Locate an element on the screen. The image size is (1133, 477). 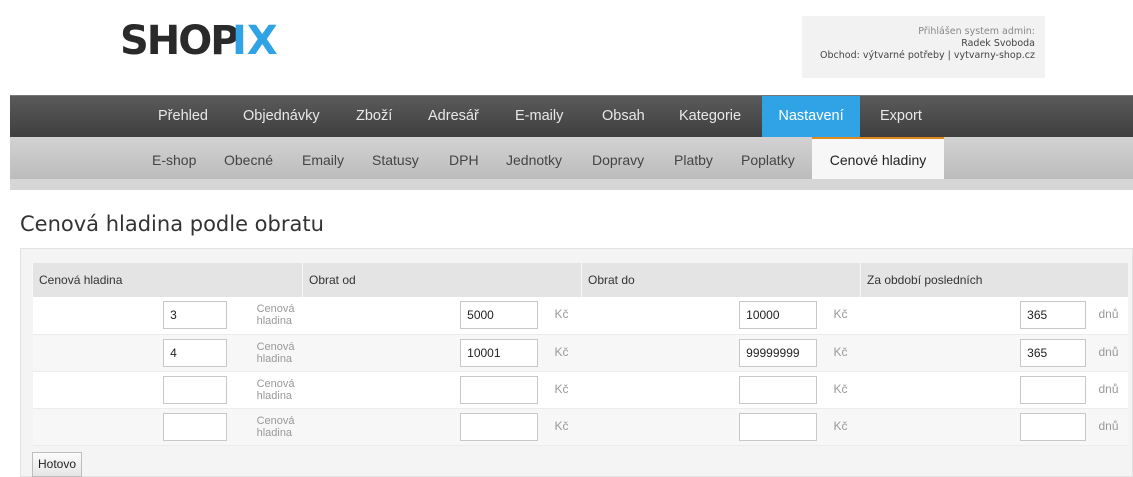
svg-text: IX is located at coordinates (255, 41).